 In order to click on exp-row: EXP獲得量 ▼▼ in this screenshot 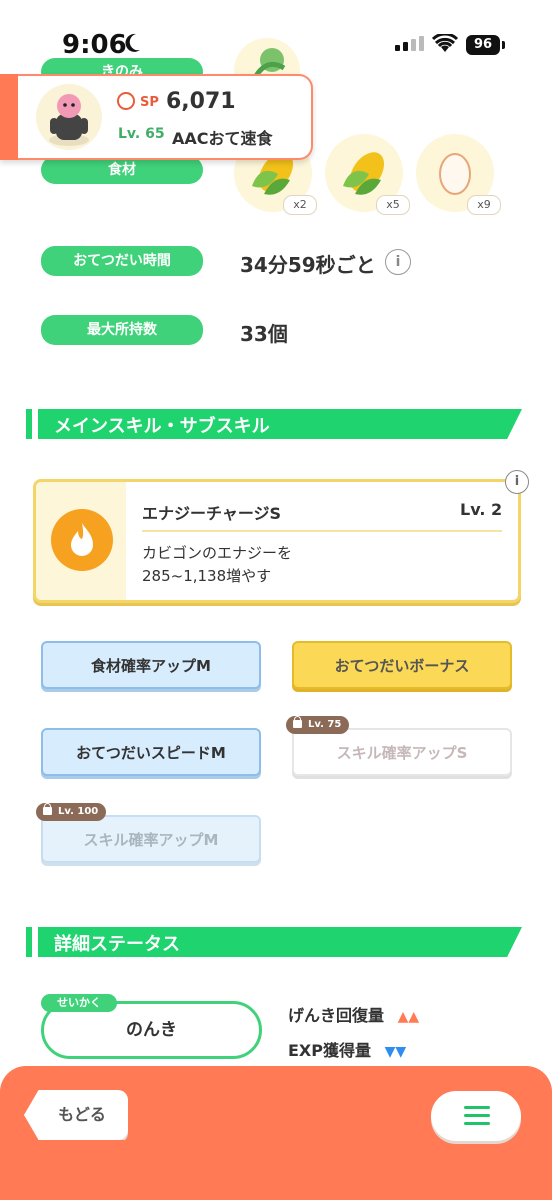, I will do `click(347, 1049)`.